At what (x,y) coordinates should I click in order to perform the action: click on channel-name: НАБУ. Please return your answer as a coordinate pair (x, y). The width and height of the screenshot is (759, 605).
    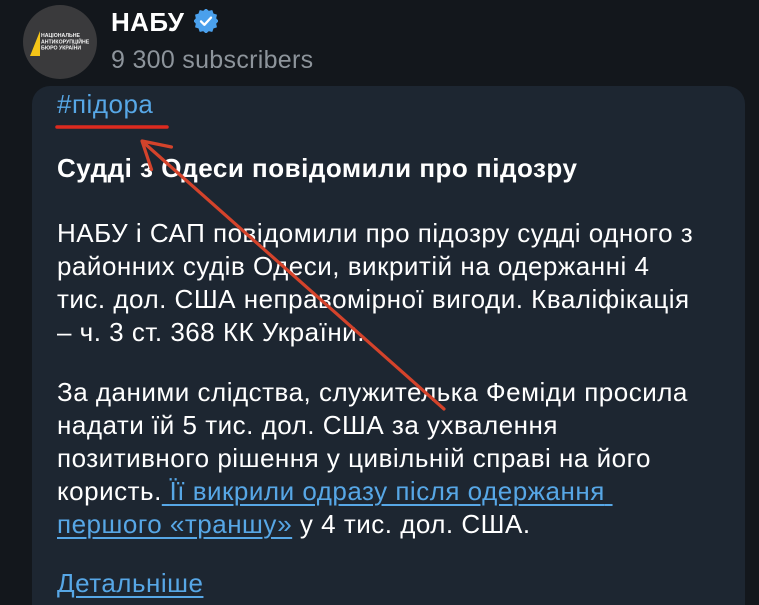
    Looking at the image, I should click on (147, 22).